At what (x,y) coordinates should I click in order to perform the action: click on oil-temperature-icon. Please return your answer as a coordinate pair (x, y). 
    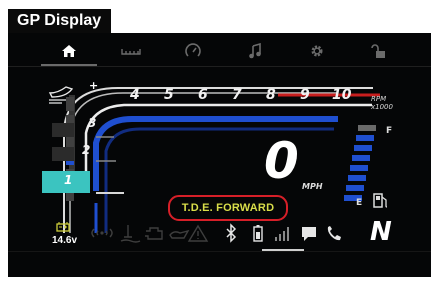
    Looking at the image, I should click on (130, 234).